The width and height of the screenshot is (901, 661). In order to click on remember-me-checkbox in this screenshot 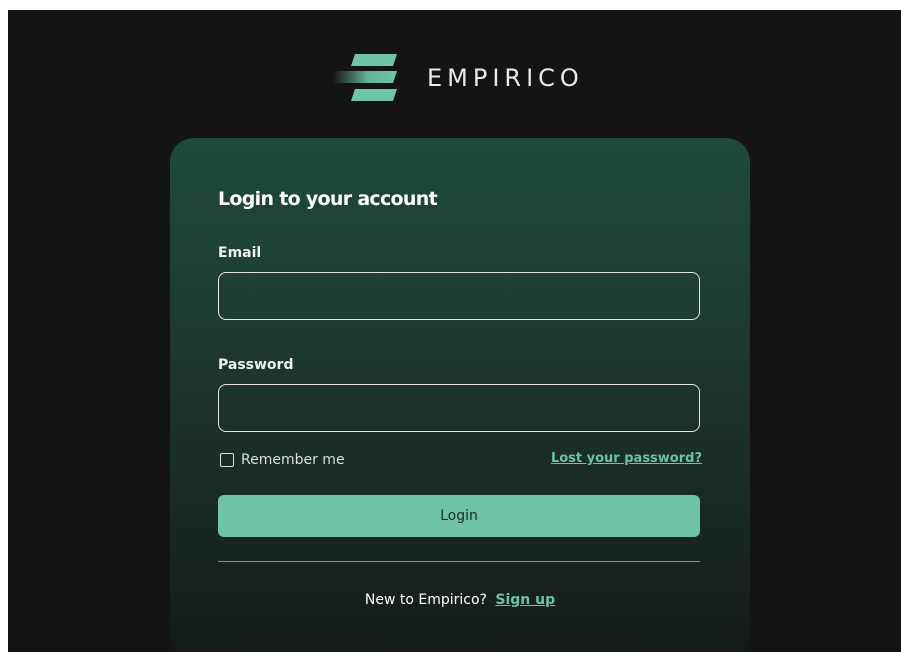, I will do `click(227, 460)`.